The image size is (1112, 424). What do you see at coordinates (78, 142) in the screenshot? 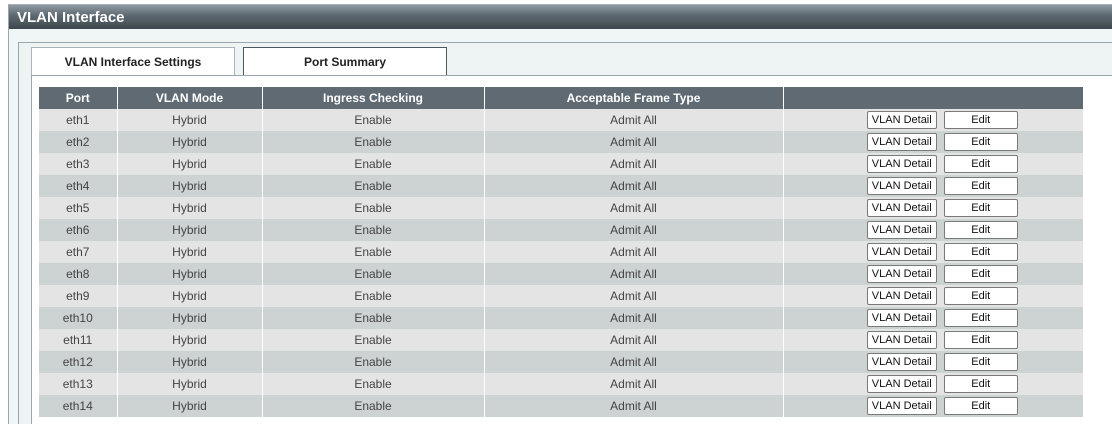
I see `cell-port: eth2` at bounding box center [78, 142].